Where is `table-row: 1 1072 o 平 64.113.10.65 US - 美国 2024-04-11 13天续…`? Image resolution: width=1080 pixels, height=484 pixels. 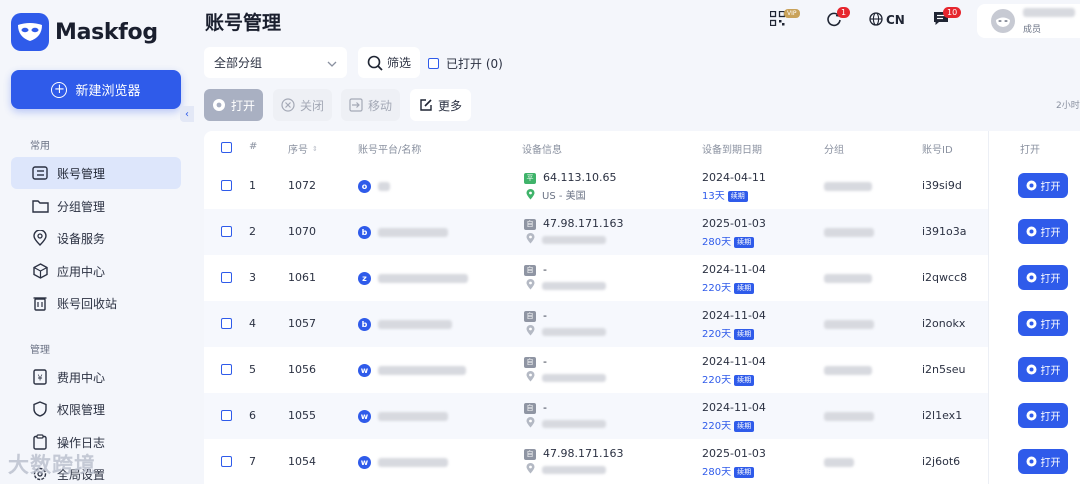
table-row: 1 1072 o 平 64.113.10.65 US - 美国 2024-04-11 13天续… is located at coordinates (642, 186).